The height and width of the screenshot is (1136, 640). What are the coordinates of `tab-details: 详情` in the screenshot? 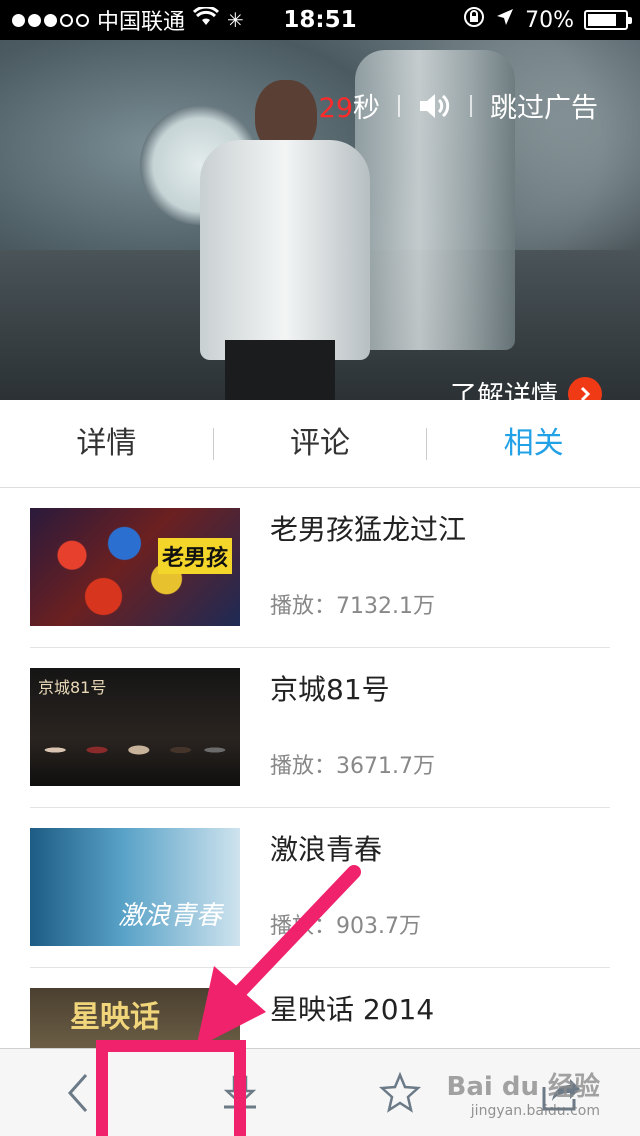 It's located at (106, 444).